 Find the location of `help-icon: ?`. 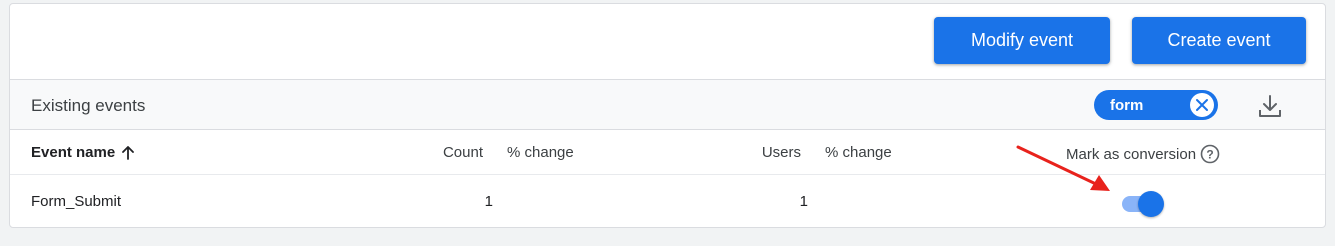

help-icon: ? is located at coordinates (1210, 154).